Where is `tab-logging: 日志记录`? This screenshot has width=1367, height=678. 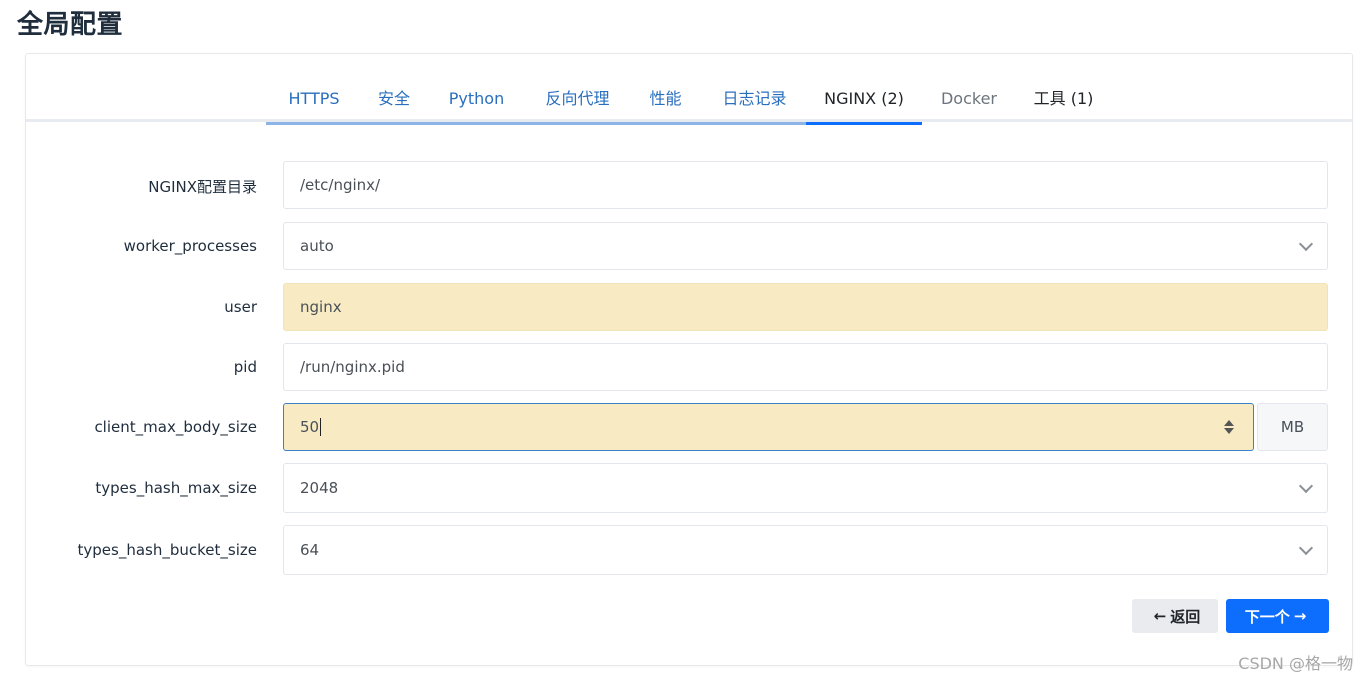
tab-logging: 日志记录 is located at coordinates (754, 104).